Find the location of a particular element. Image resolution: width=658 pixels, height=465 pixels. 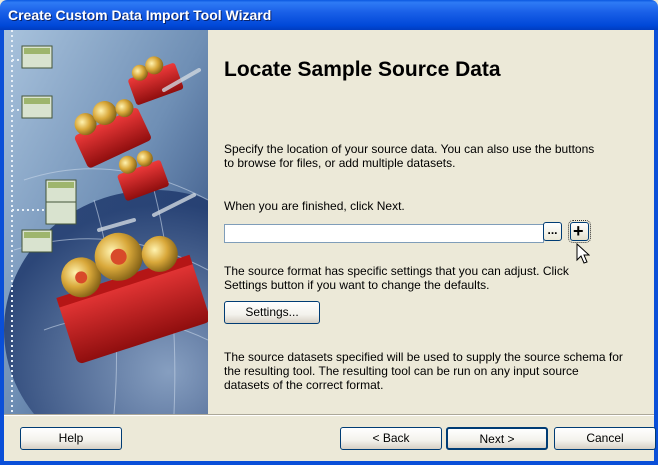

help-button: Help is located at coordinates (71, 438).